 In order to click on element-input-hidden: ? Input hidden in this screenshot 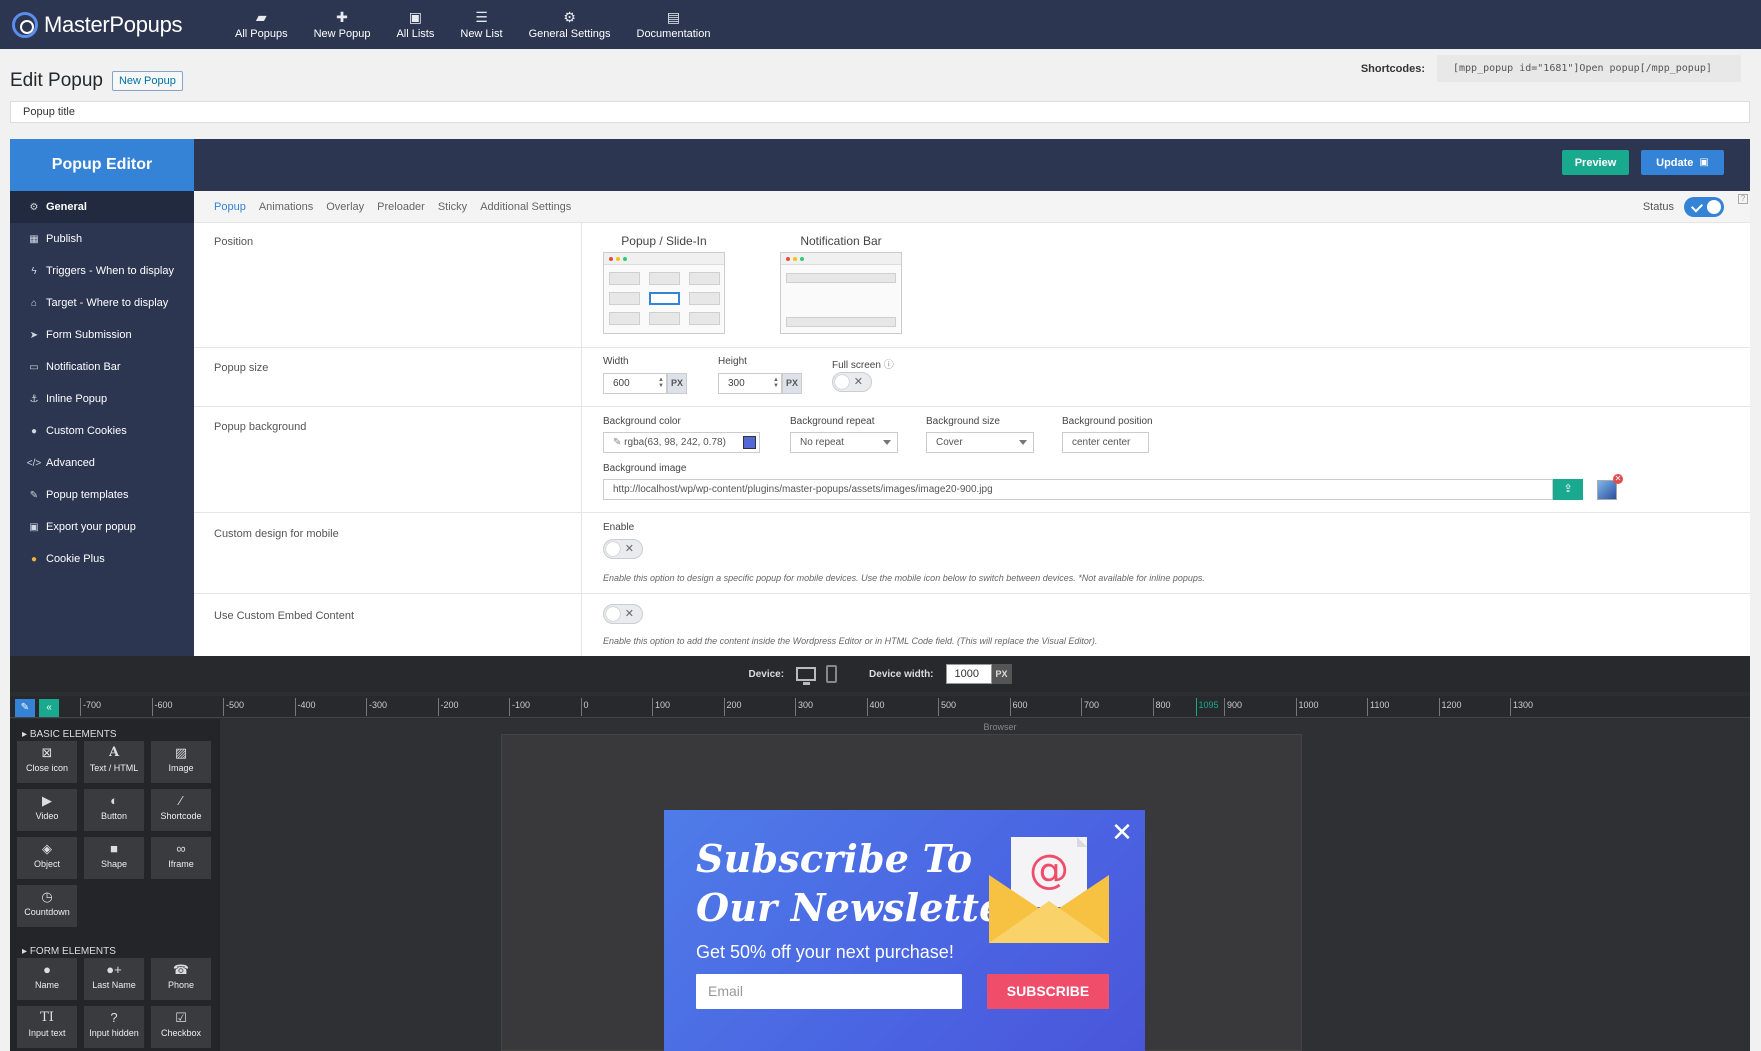, I will do `click(114, 1027)`.